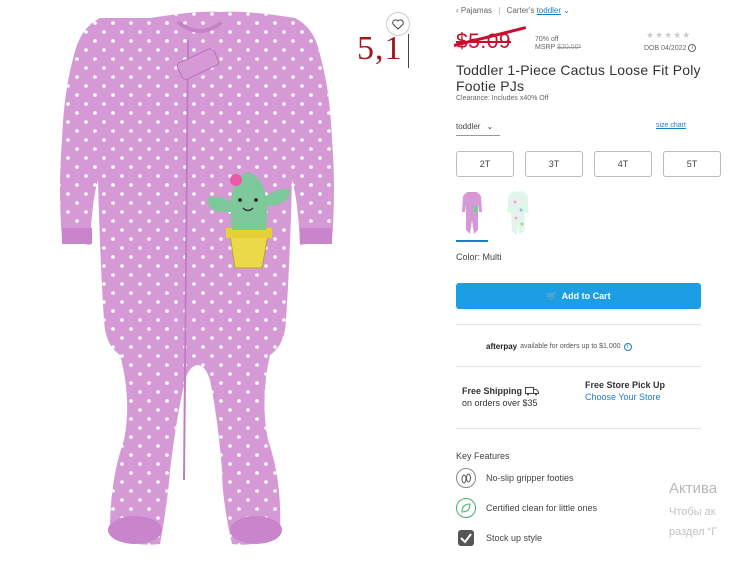 The image size is (732, 563). I want to click on free-shipping: Free Shipping on orders over $35, so click(500, 397).